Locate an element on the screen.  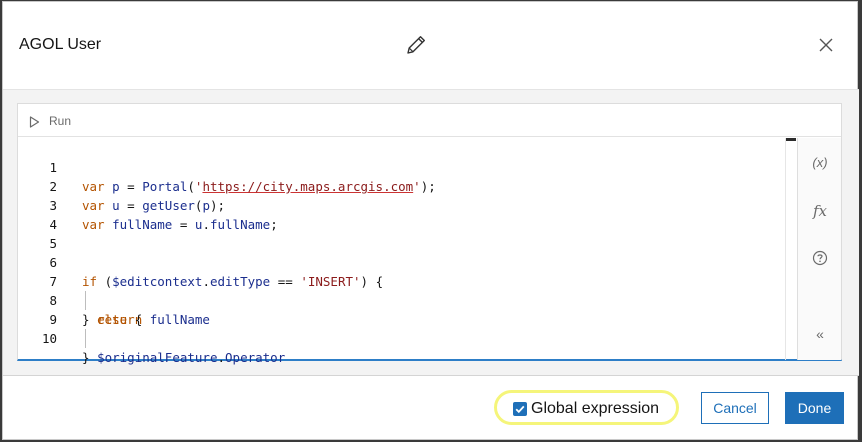
code-text: $originalFeature.Operator is located at coordinates (191, 357).